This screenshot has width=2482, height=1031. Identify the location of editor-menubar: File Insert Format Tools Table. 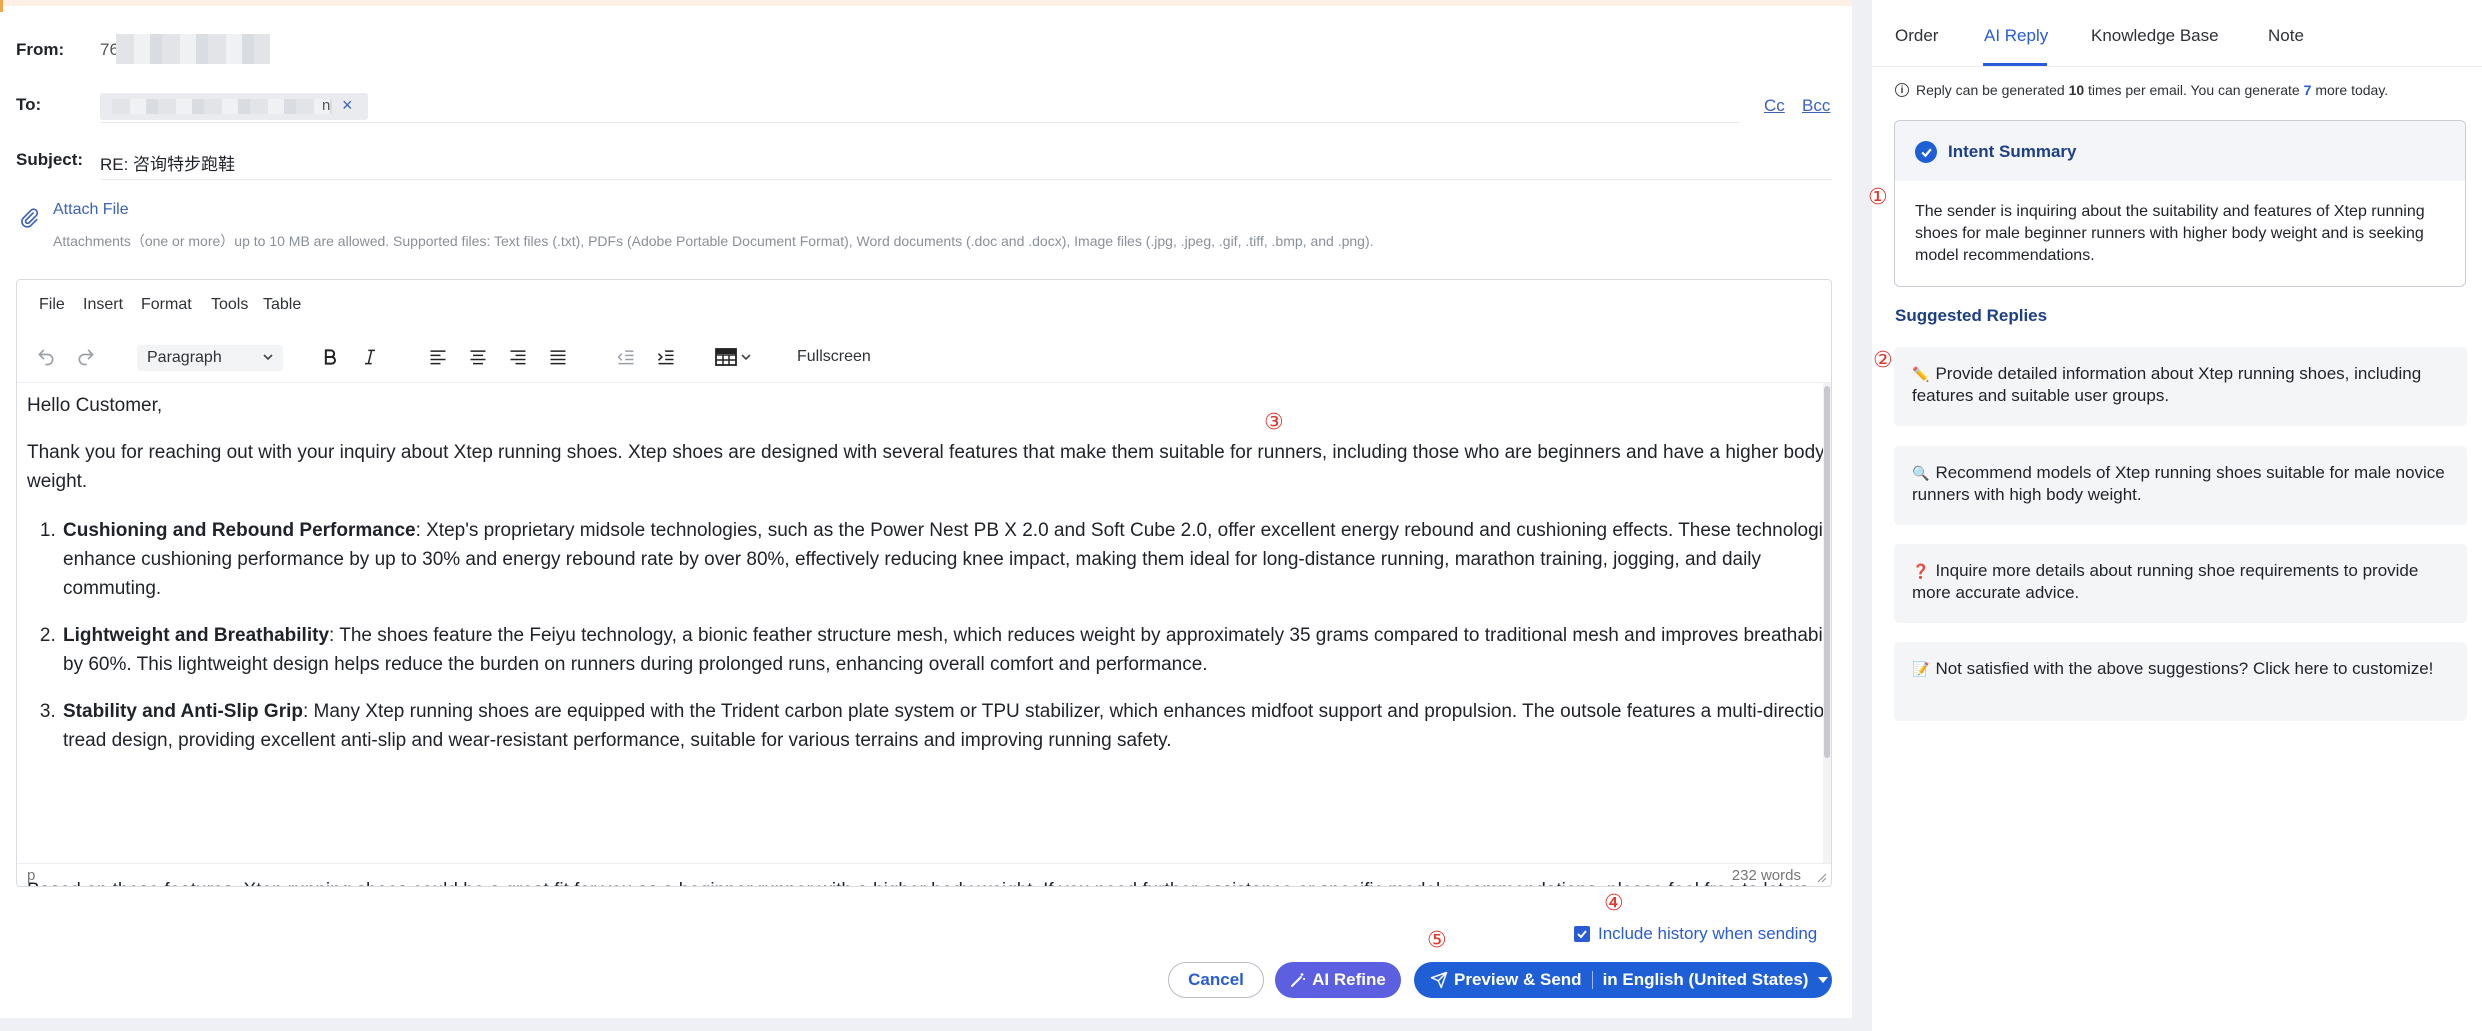
(924, 306).